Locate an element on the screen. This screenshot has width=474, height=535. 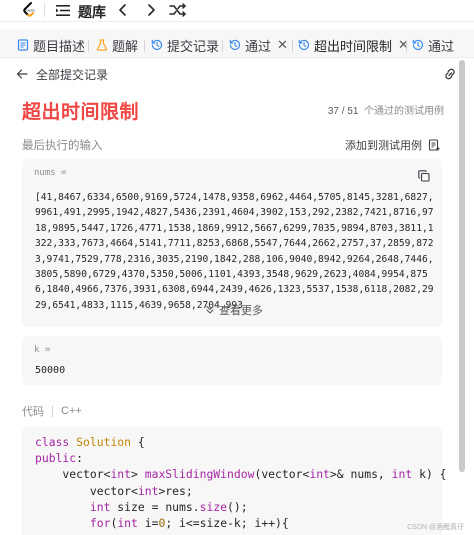
nums-label: nums = is located at coordinates (50, 173).